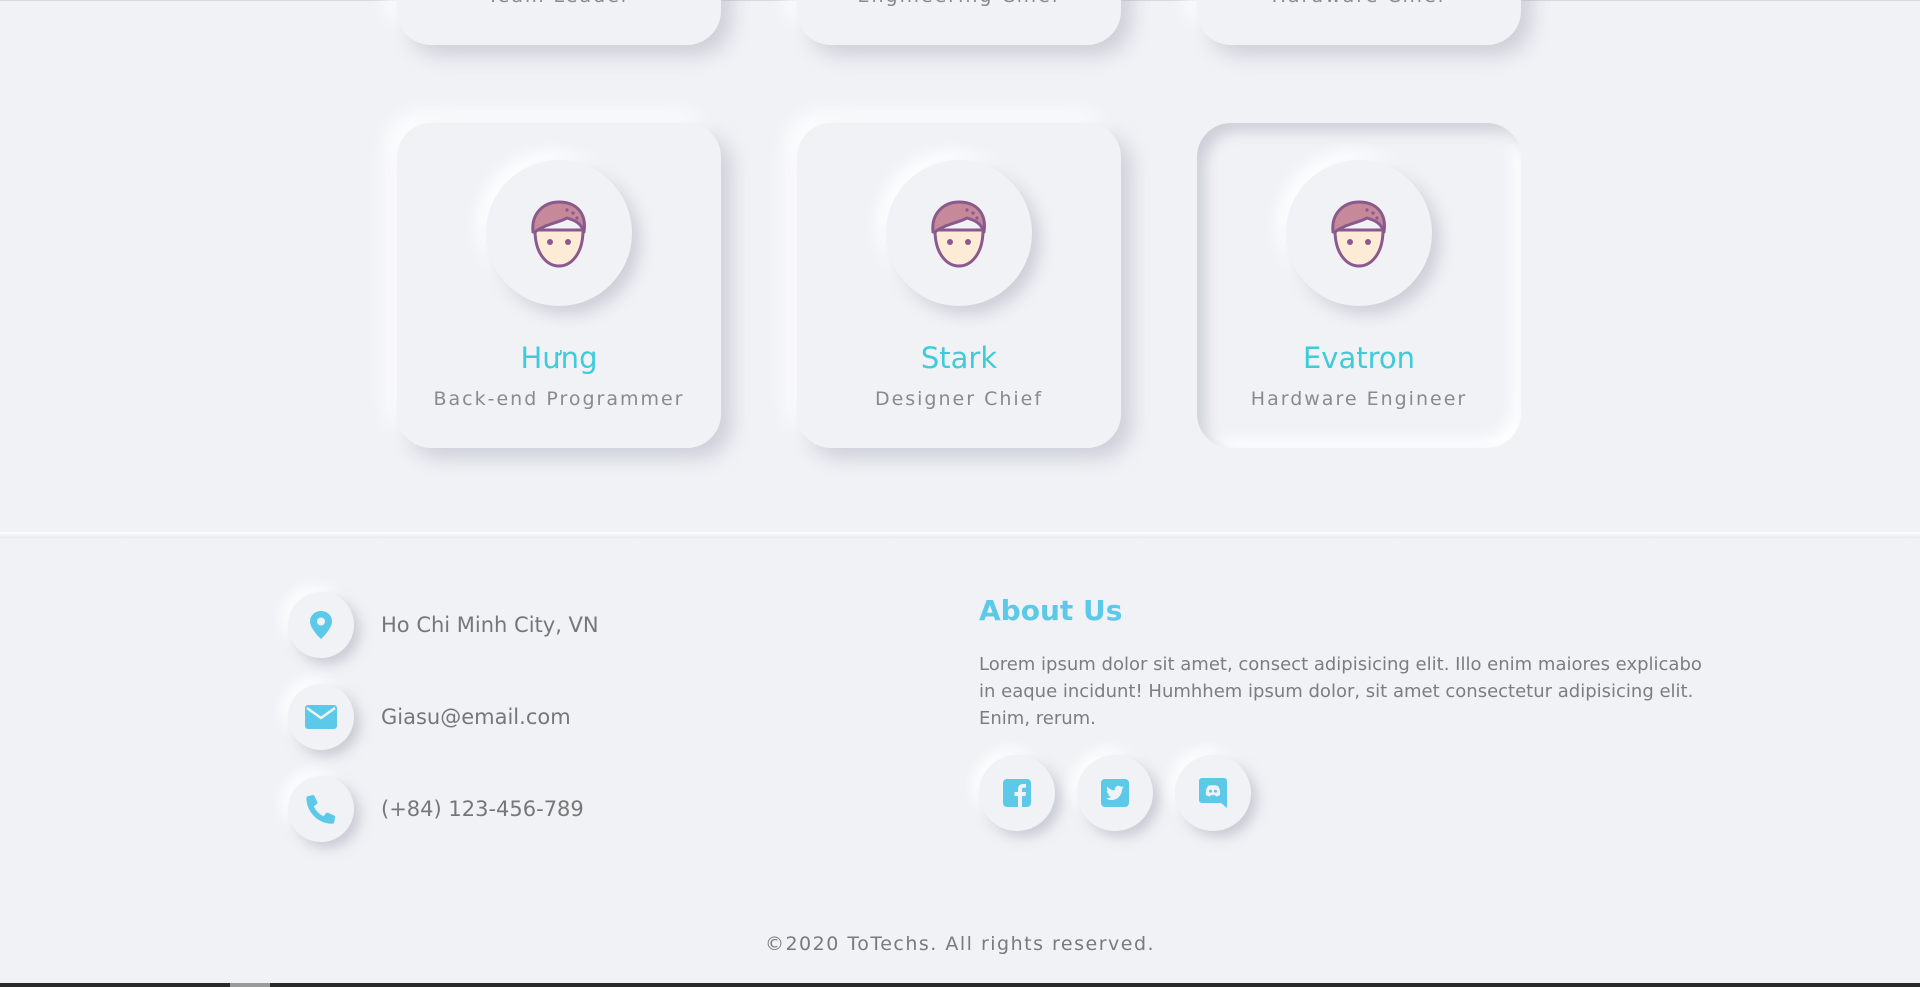  What do you see at coordinates (482, 809) in the screenshot?
I see `phone-text: (+84) 123-456-789` at bounding box center [482, 809].